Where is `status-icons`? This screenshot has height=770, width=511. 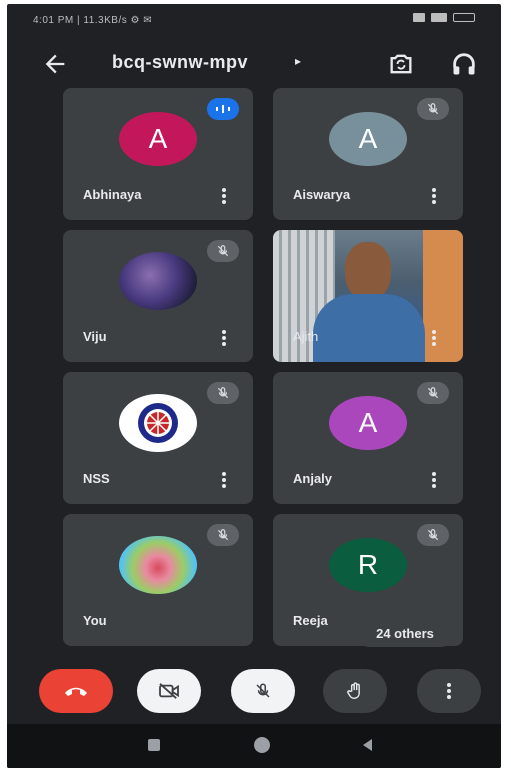 status-icons is located at coordinates (444, 17).